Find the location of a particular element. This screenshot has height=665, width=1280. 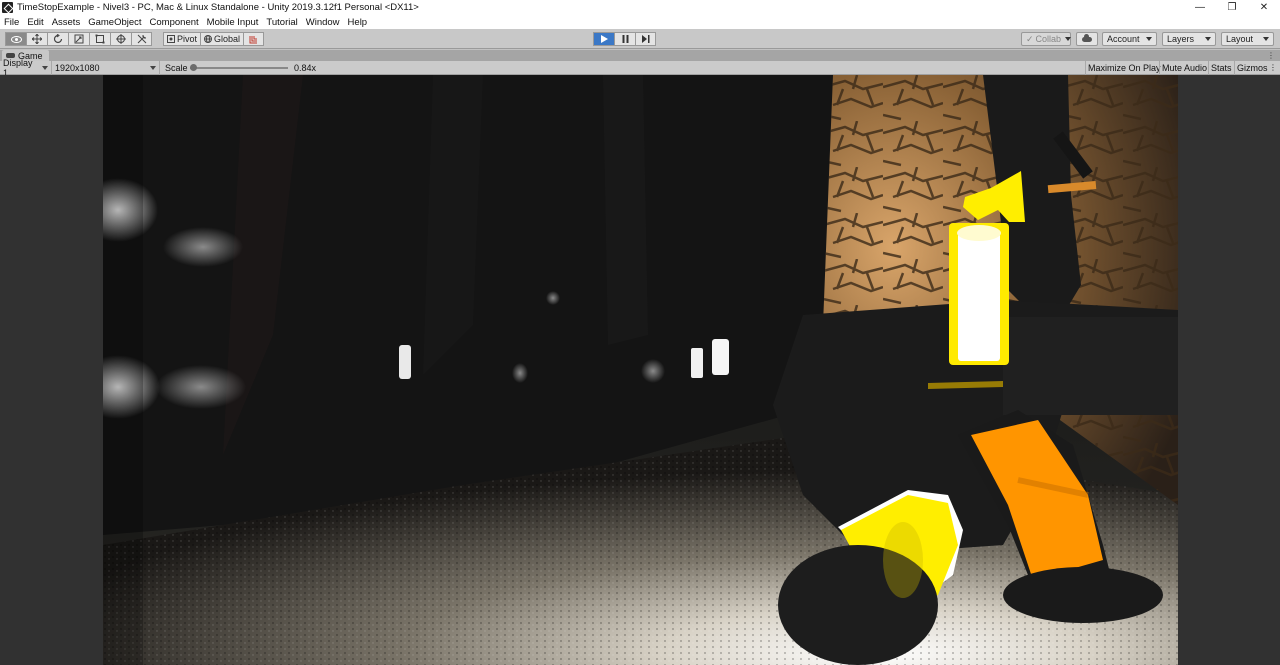

menu-file: File is located at coordinates (11, 22).